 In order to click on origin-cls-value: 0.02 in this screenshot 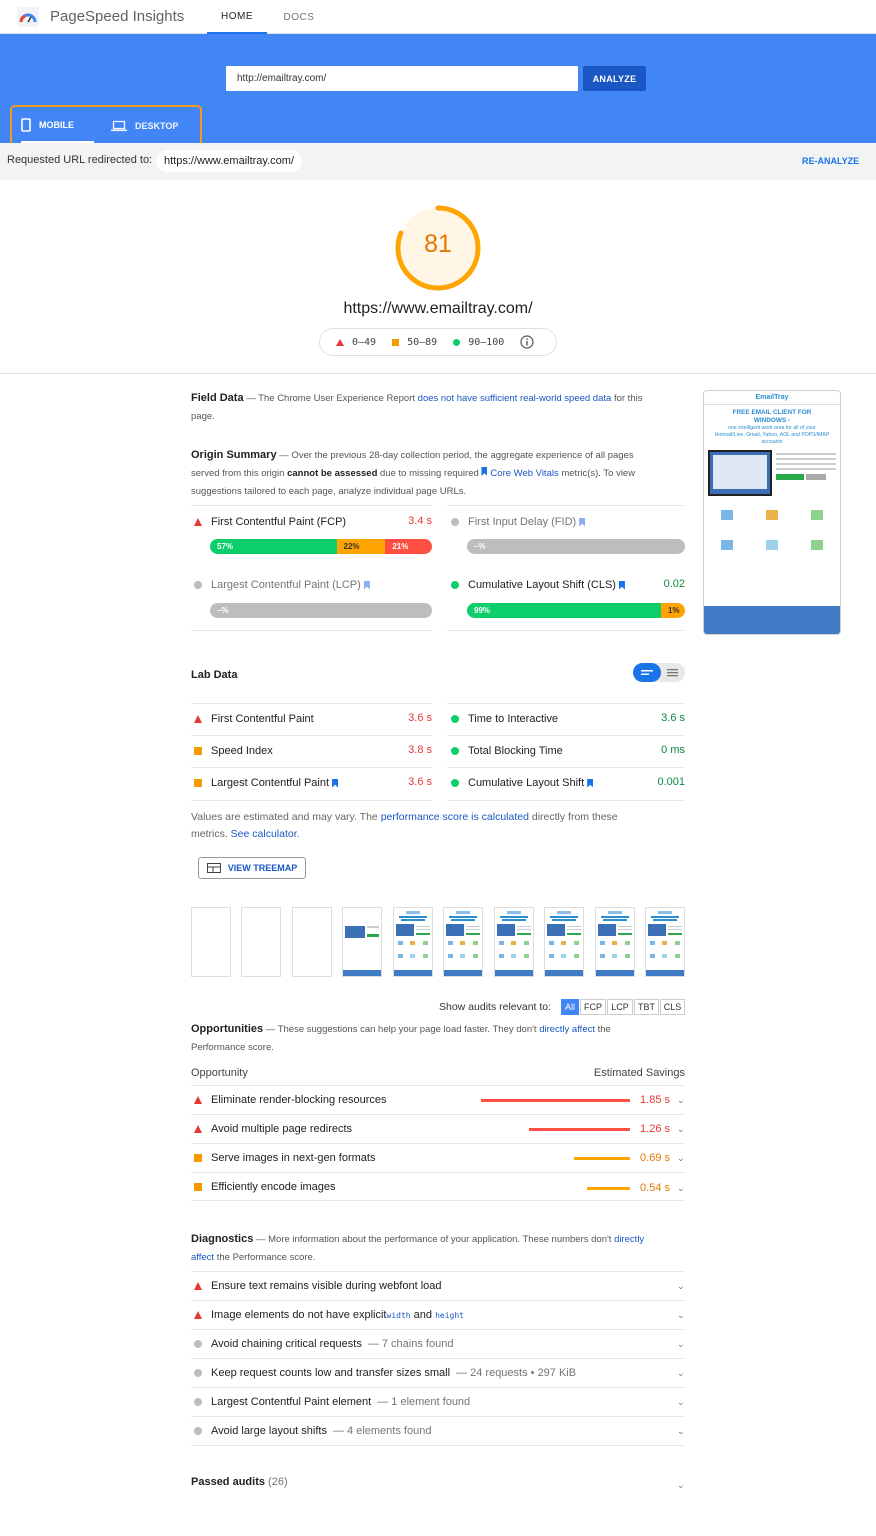, I will do `click(674, 584)`.